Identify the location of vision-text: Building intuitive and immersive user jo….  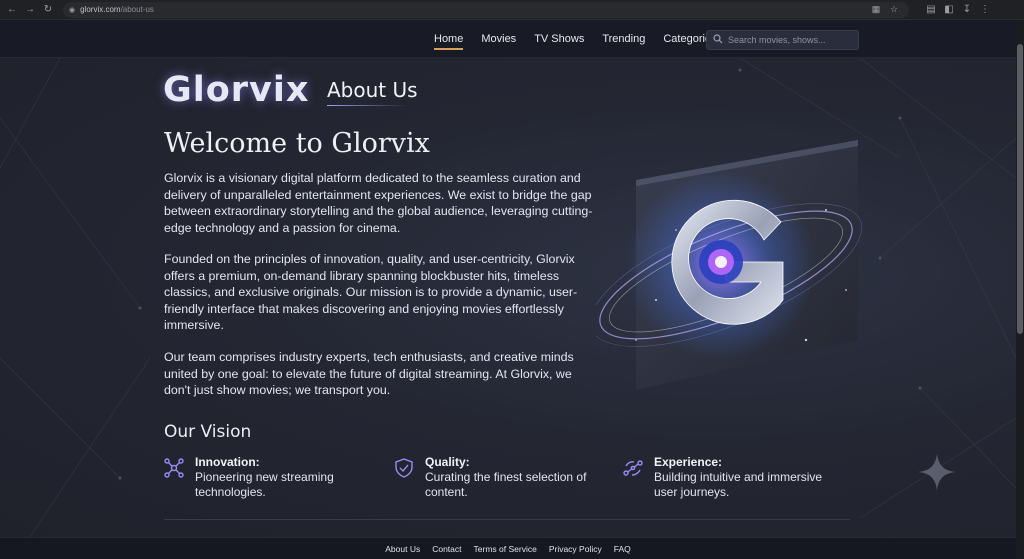
(738, 484).